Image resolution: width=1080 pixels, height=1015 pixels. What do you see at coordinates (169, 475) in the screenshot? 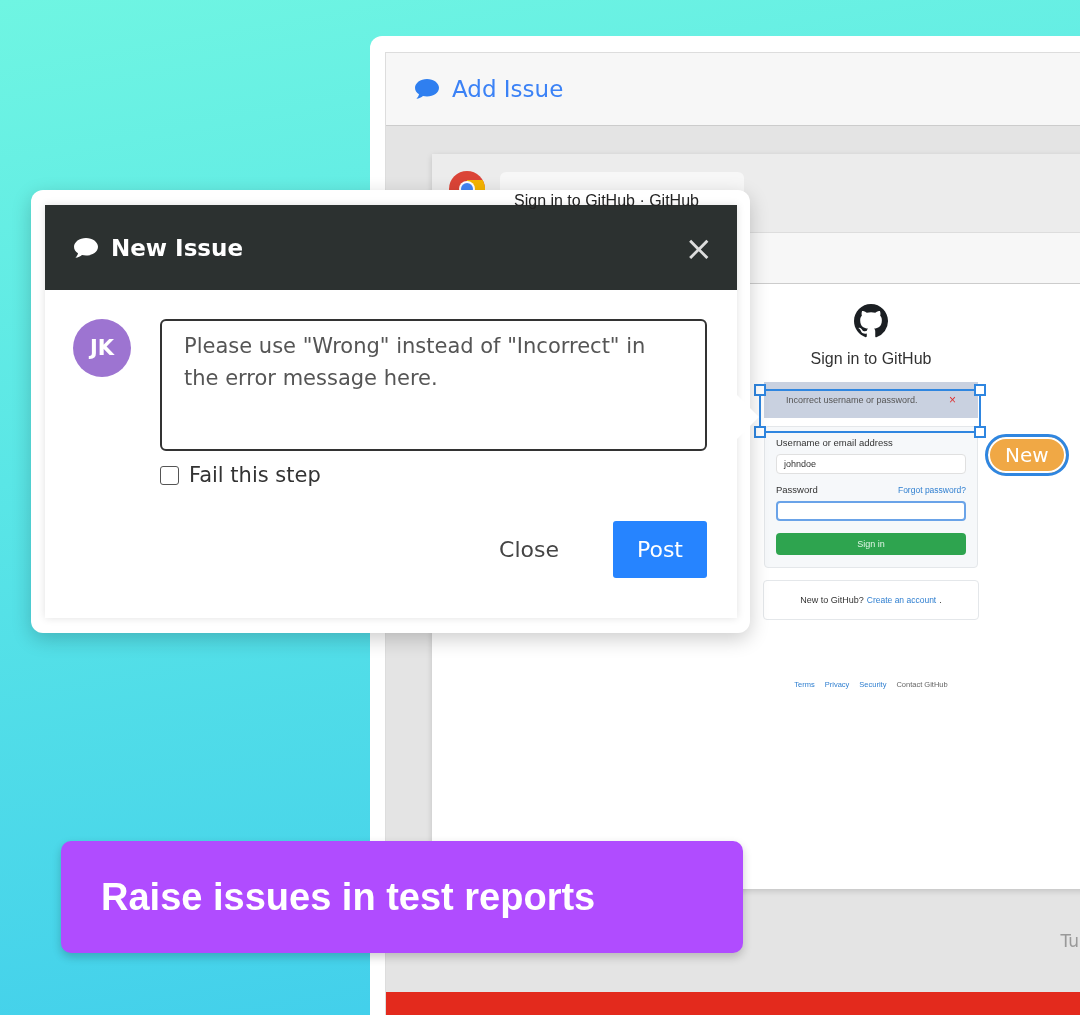
I see `checkbox` at bounding box center [169, 475].